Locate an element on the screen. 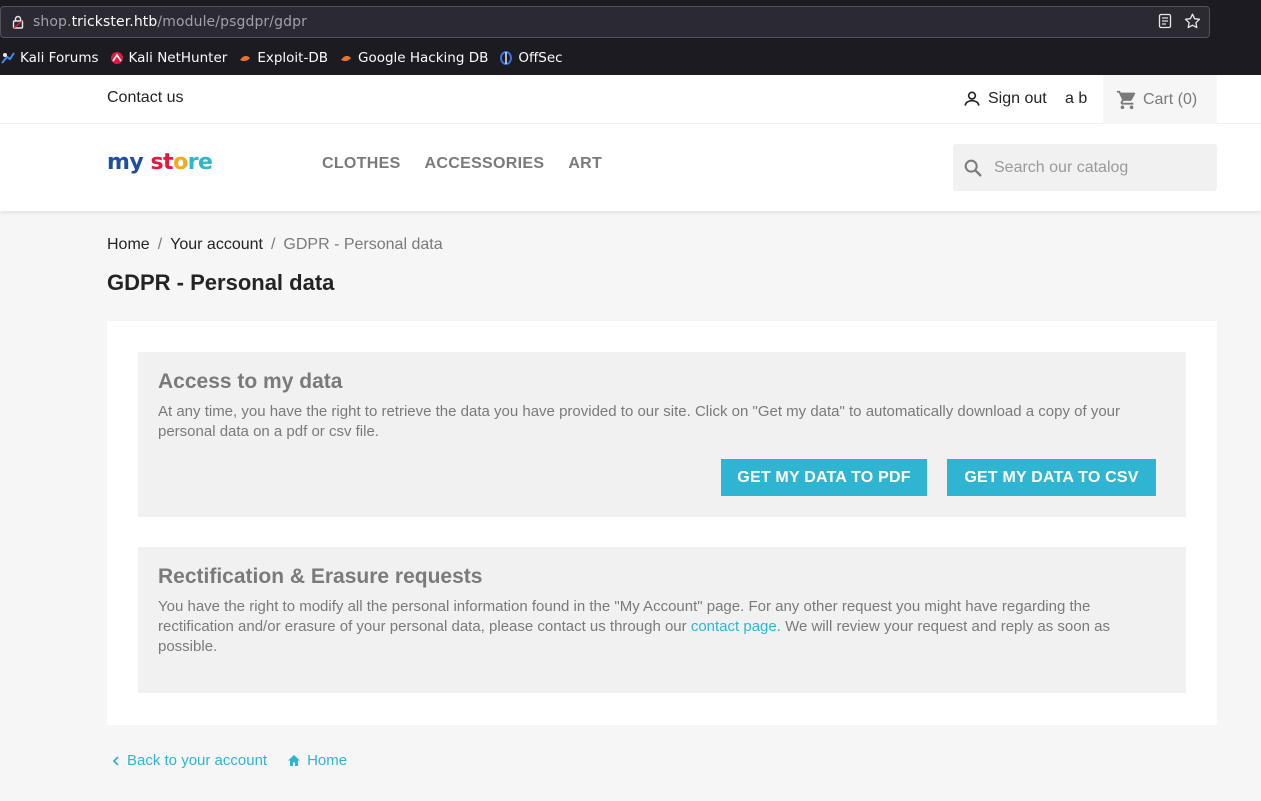  offsec-icon is located at coordinates (506, 58).